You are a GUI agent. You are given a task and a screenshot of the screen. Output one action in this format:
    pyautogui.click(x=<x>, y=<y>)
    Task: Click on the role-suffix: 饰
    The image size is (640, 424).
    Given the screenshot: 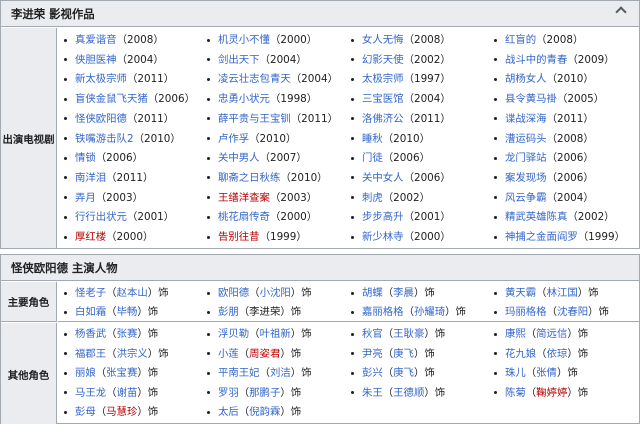 What is the action you would take?
    pyautogui.click(x=583, y=353)
    